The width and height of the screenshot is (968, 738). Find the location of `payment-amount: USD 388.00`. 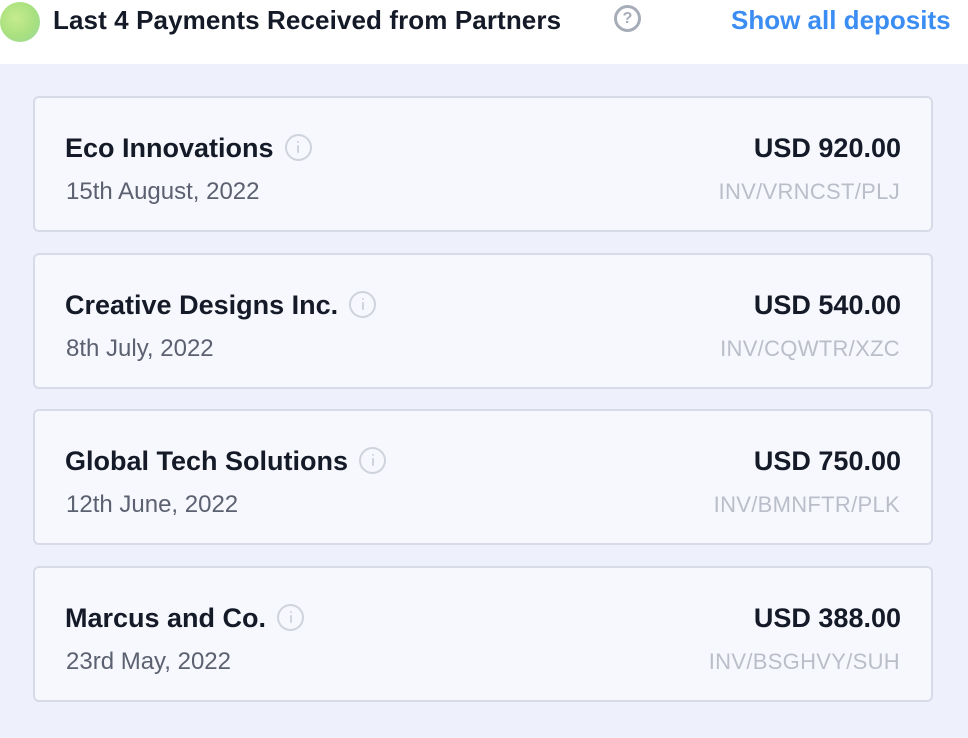

payment-amount: USD 388.00 is located at coordinates (827, 618).